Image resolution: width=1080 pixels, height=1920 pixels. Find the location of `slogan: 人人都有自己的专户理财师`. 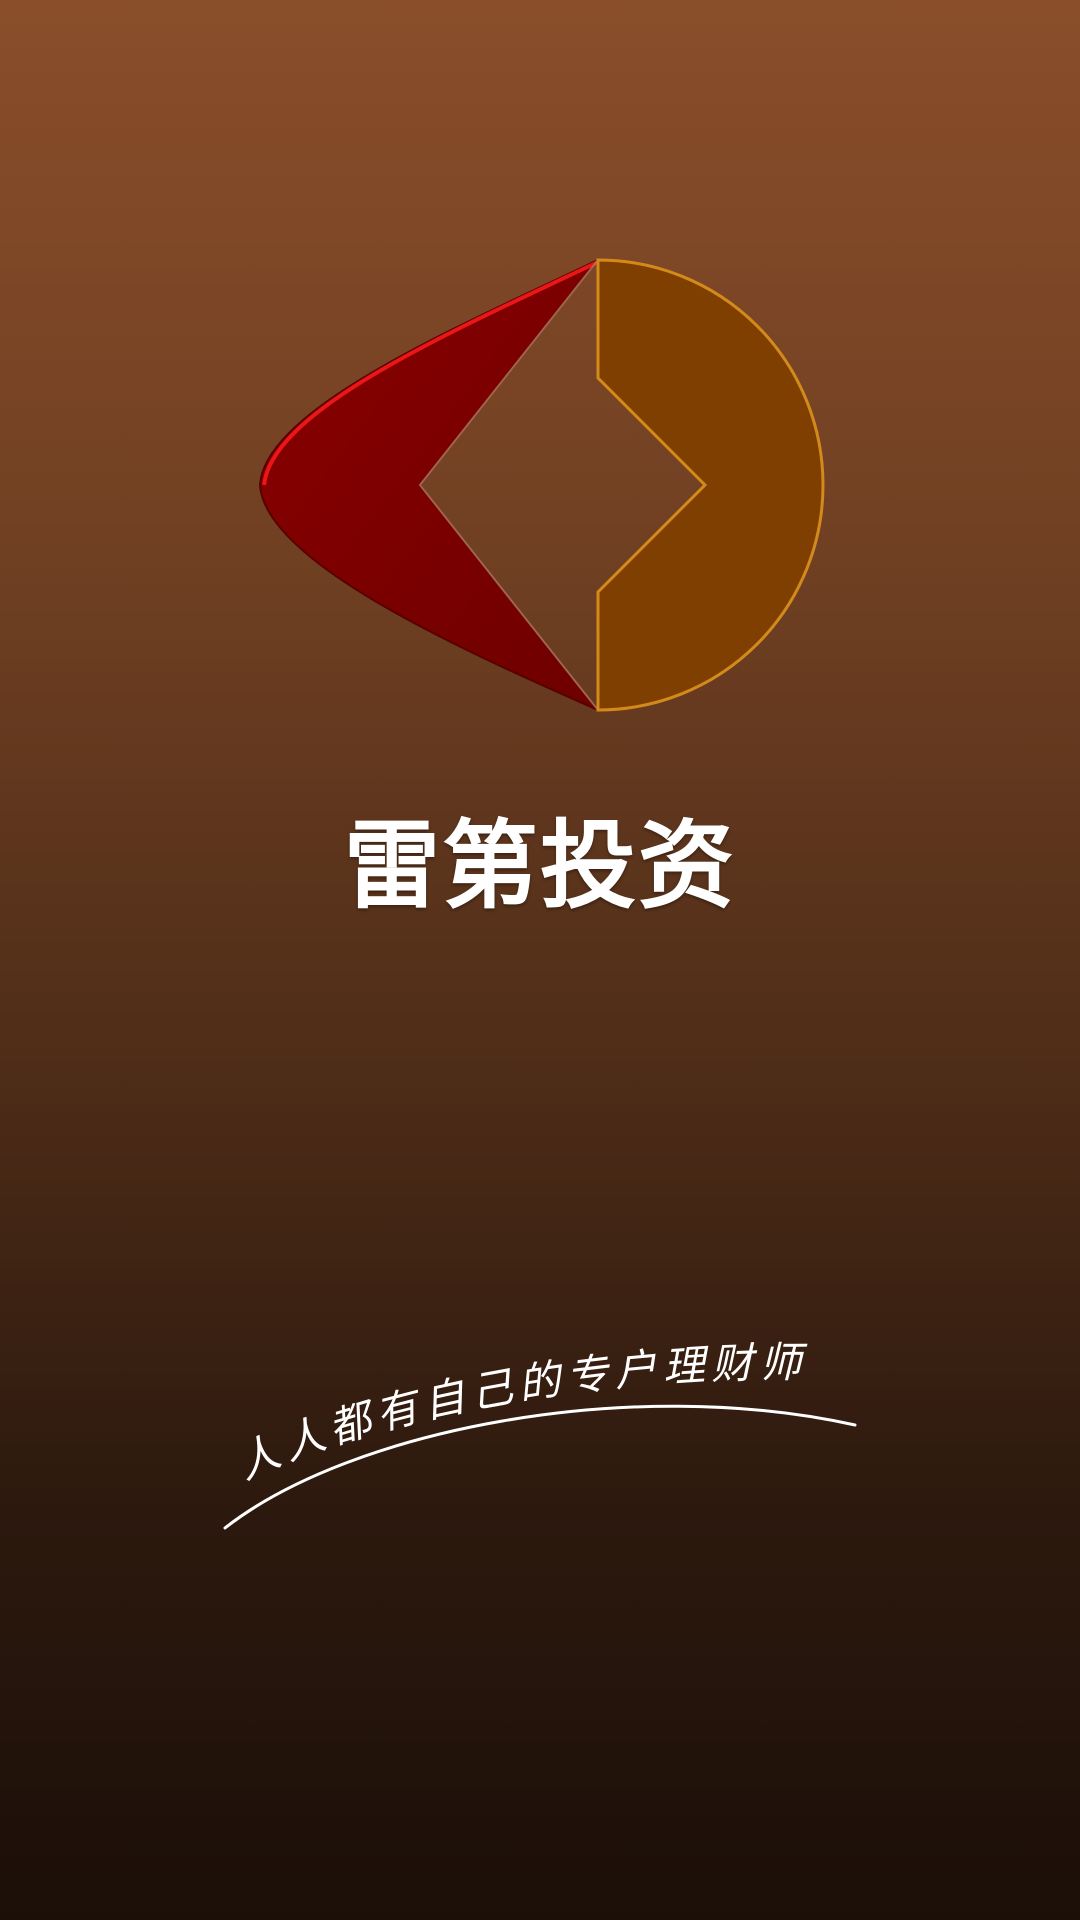

slogan: 人人都有自己的专户理财师 is located at coordinates (540, 1439).